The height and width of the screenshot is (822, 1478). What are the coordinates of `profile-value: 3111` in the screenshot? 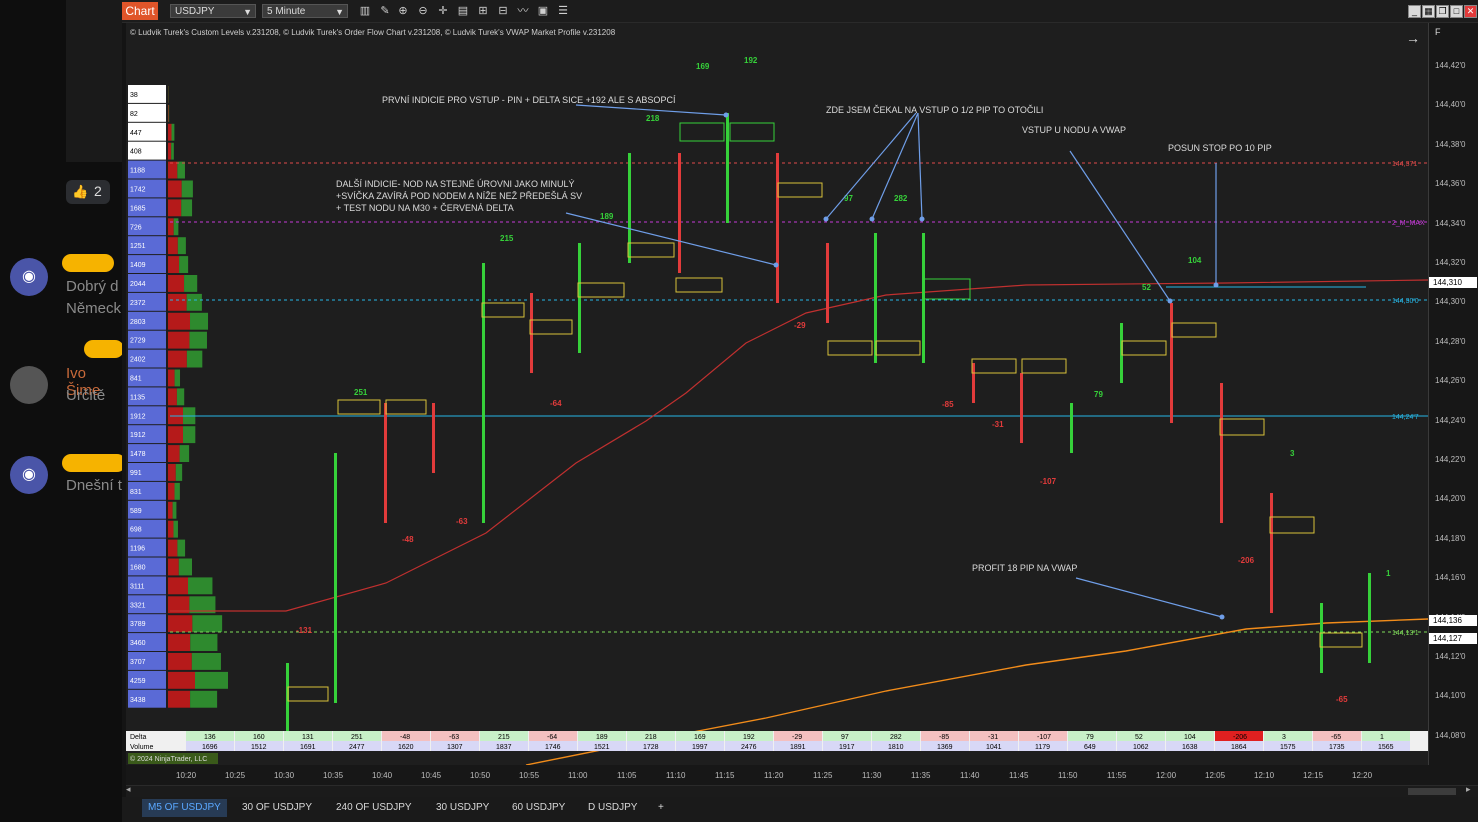 It's located at (137, 586).